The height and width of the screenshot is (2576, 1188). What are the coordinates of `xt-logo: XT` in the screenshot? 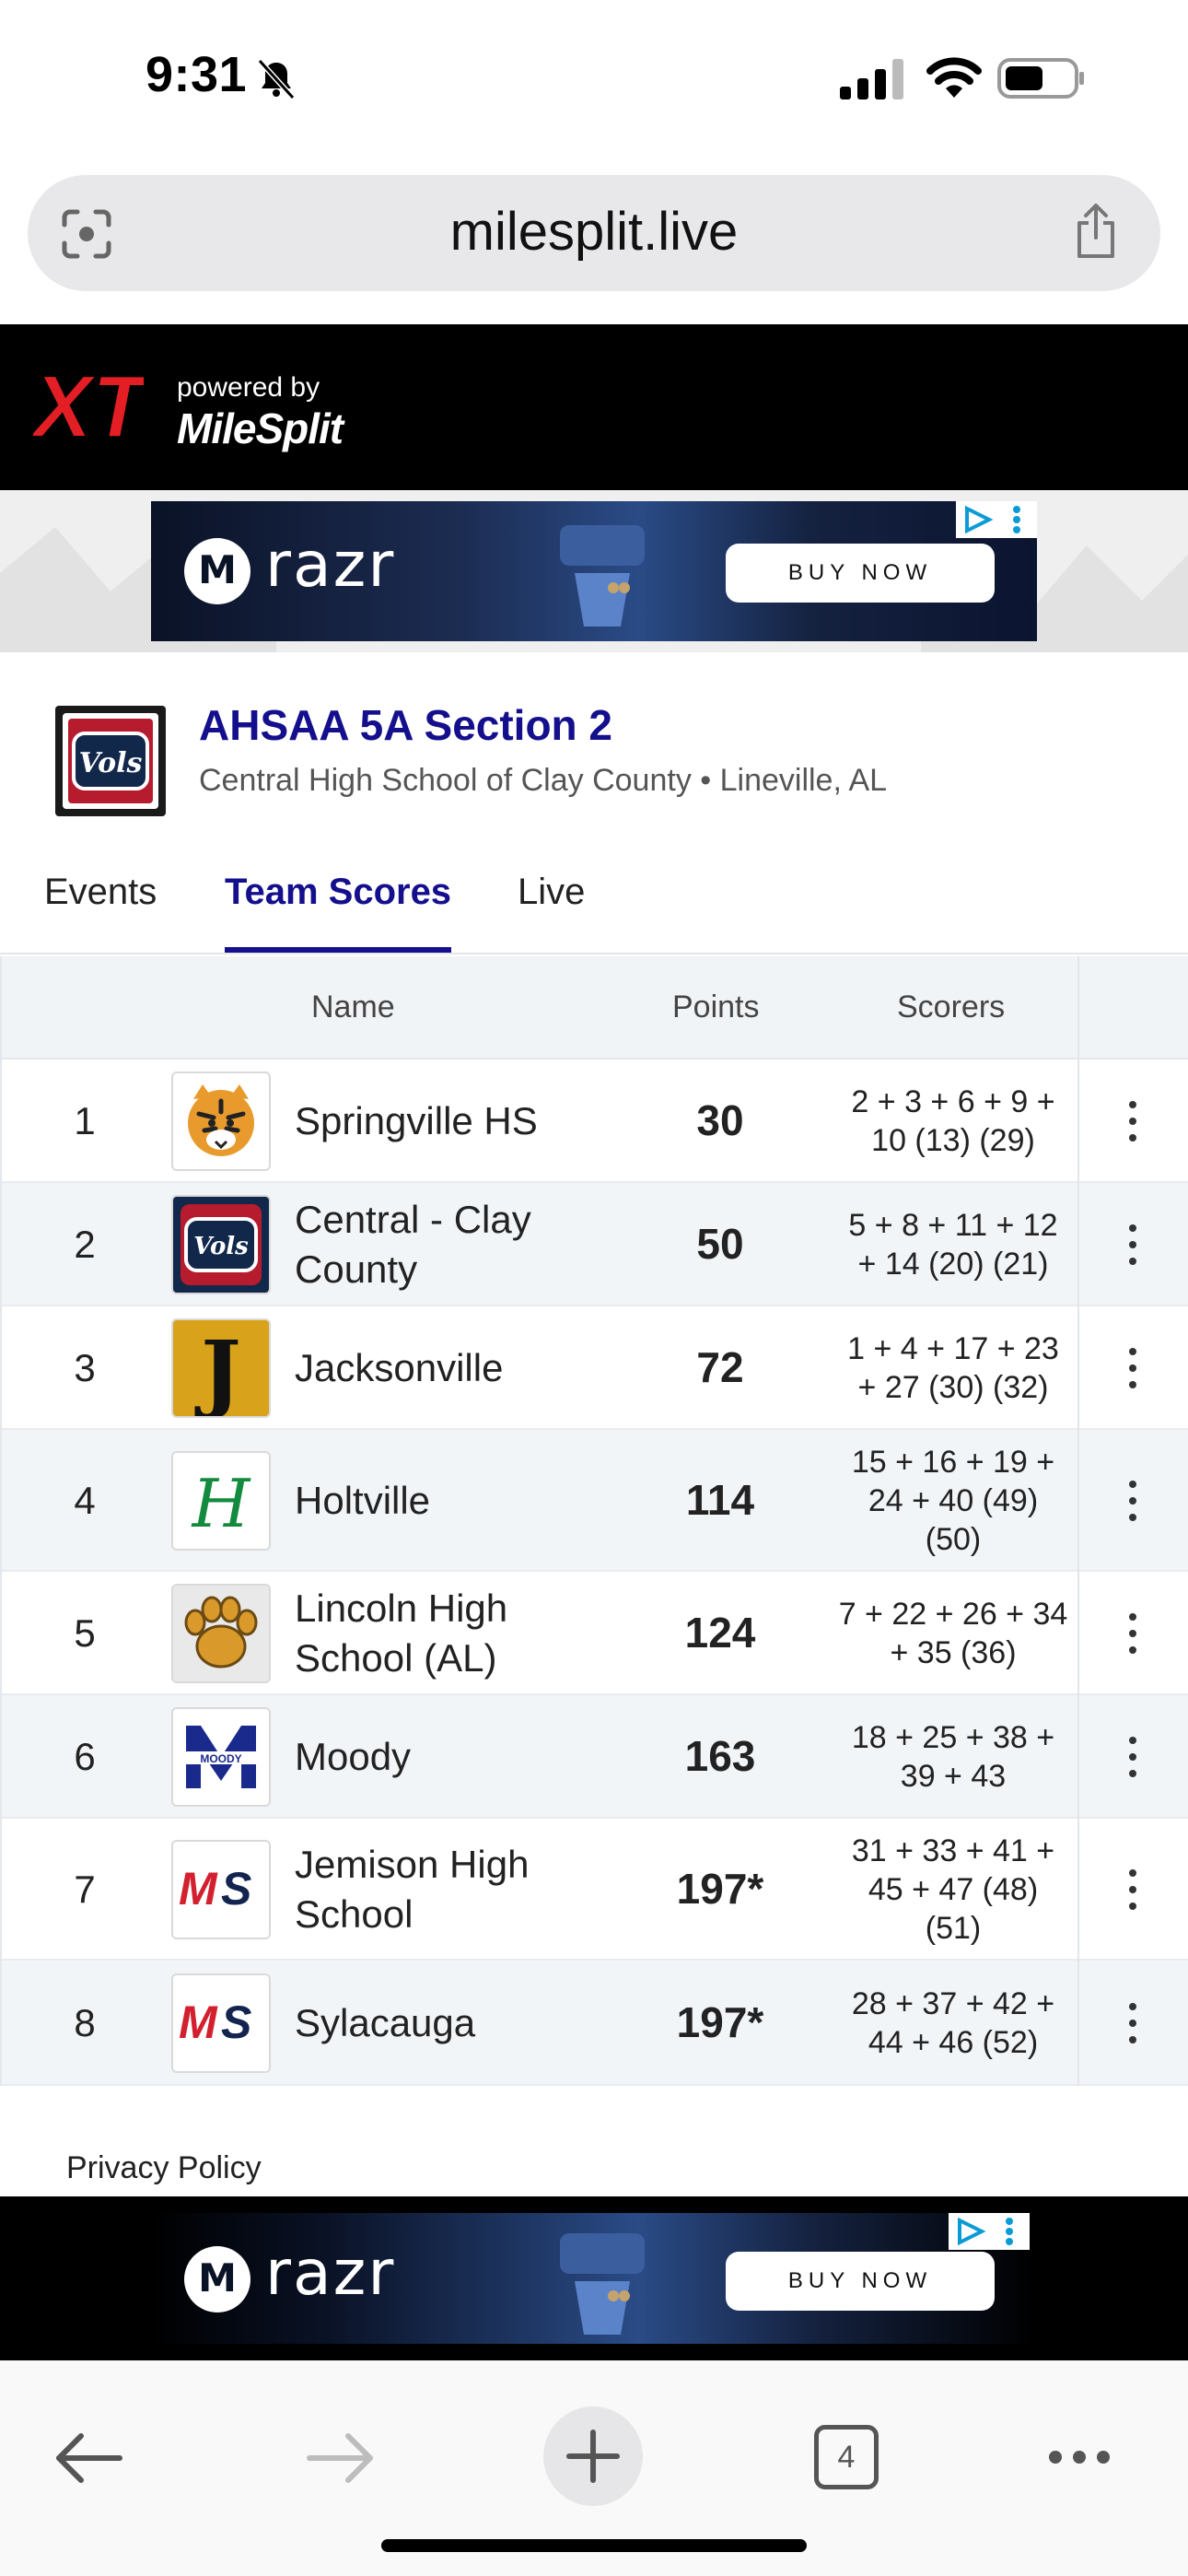 It's located at (88, 407).